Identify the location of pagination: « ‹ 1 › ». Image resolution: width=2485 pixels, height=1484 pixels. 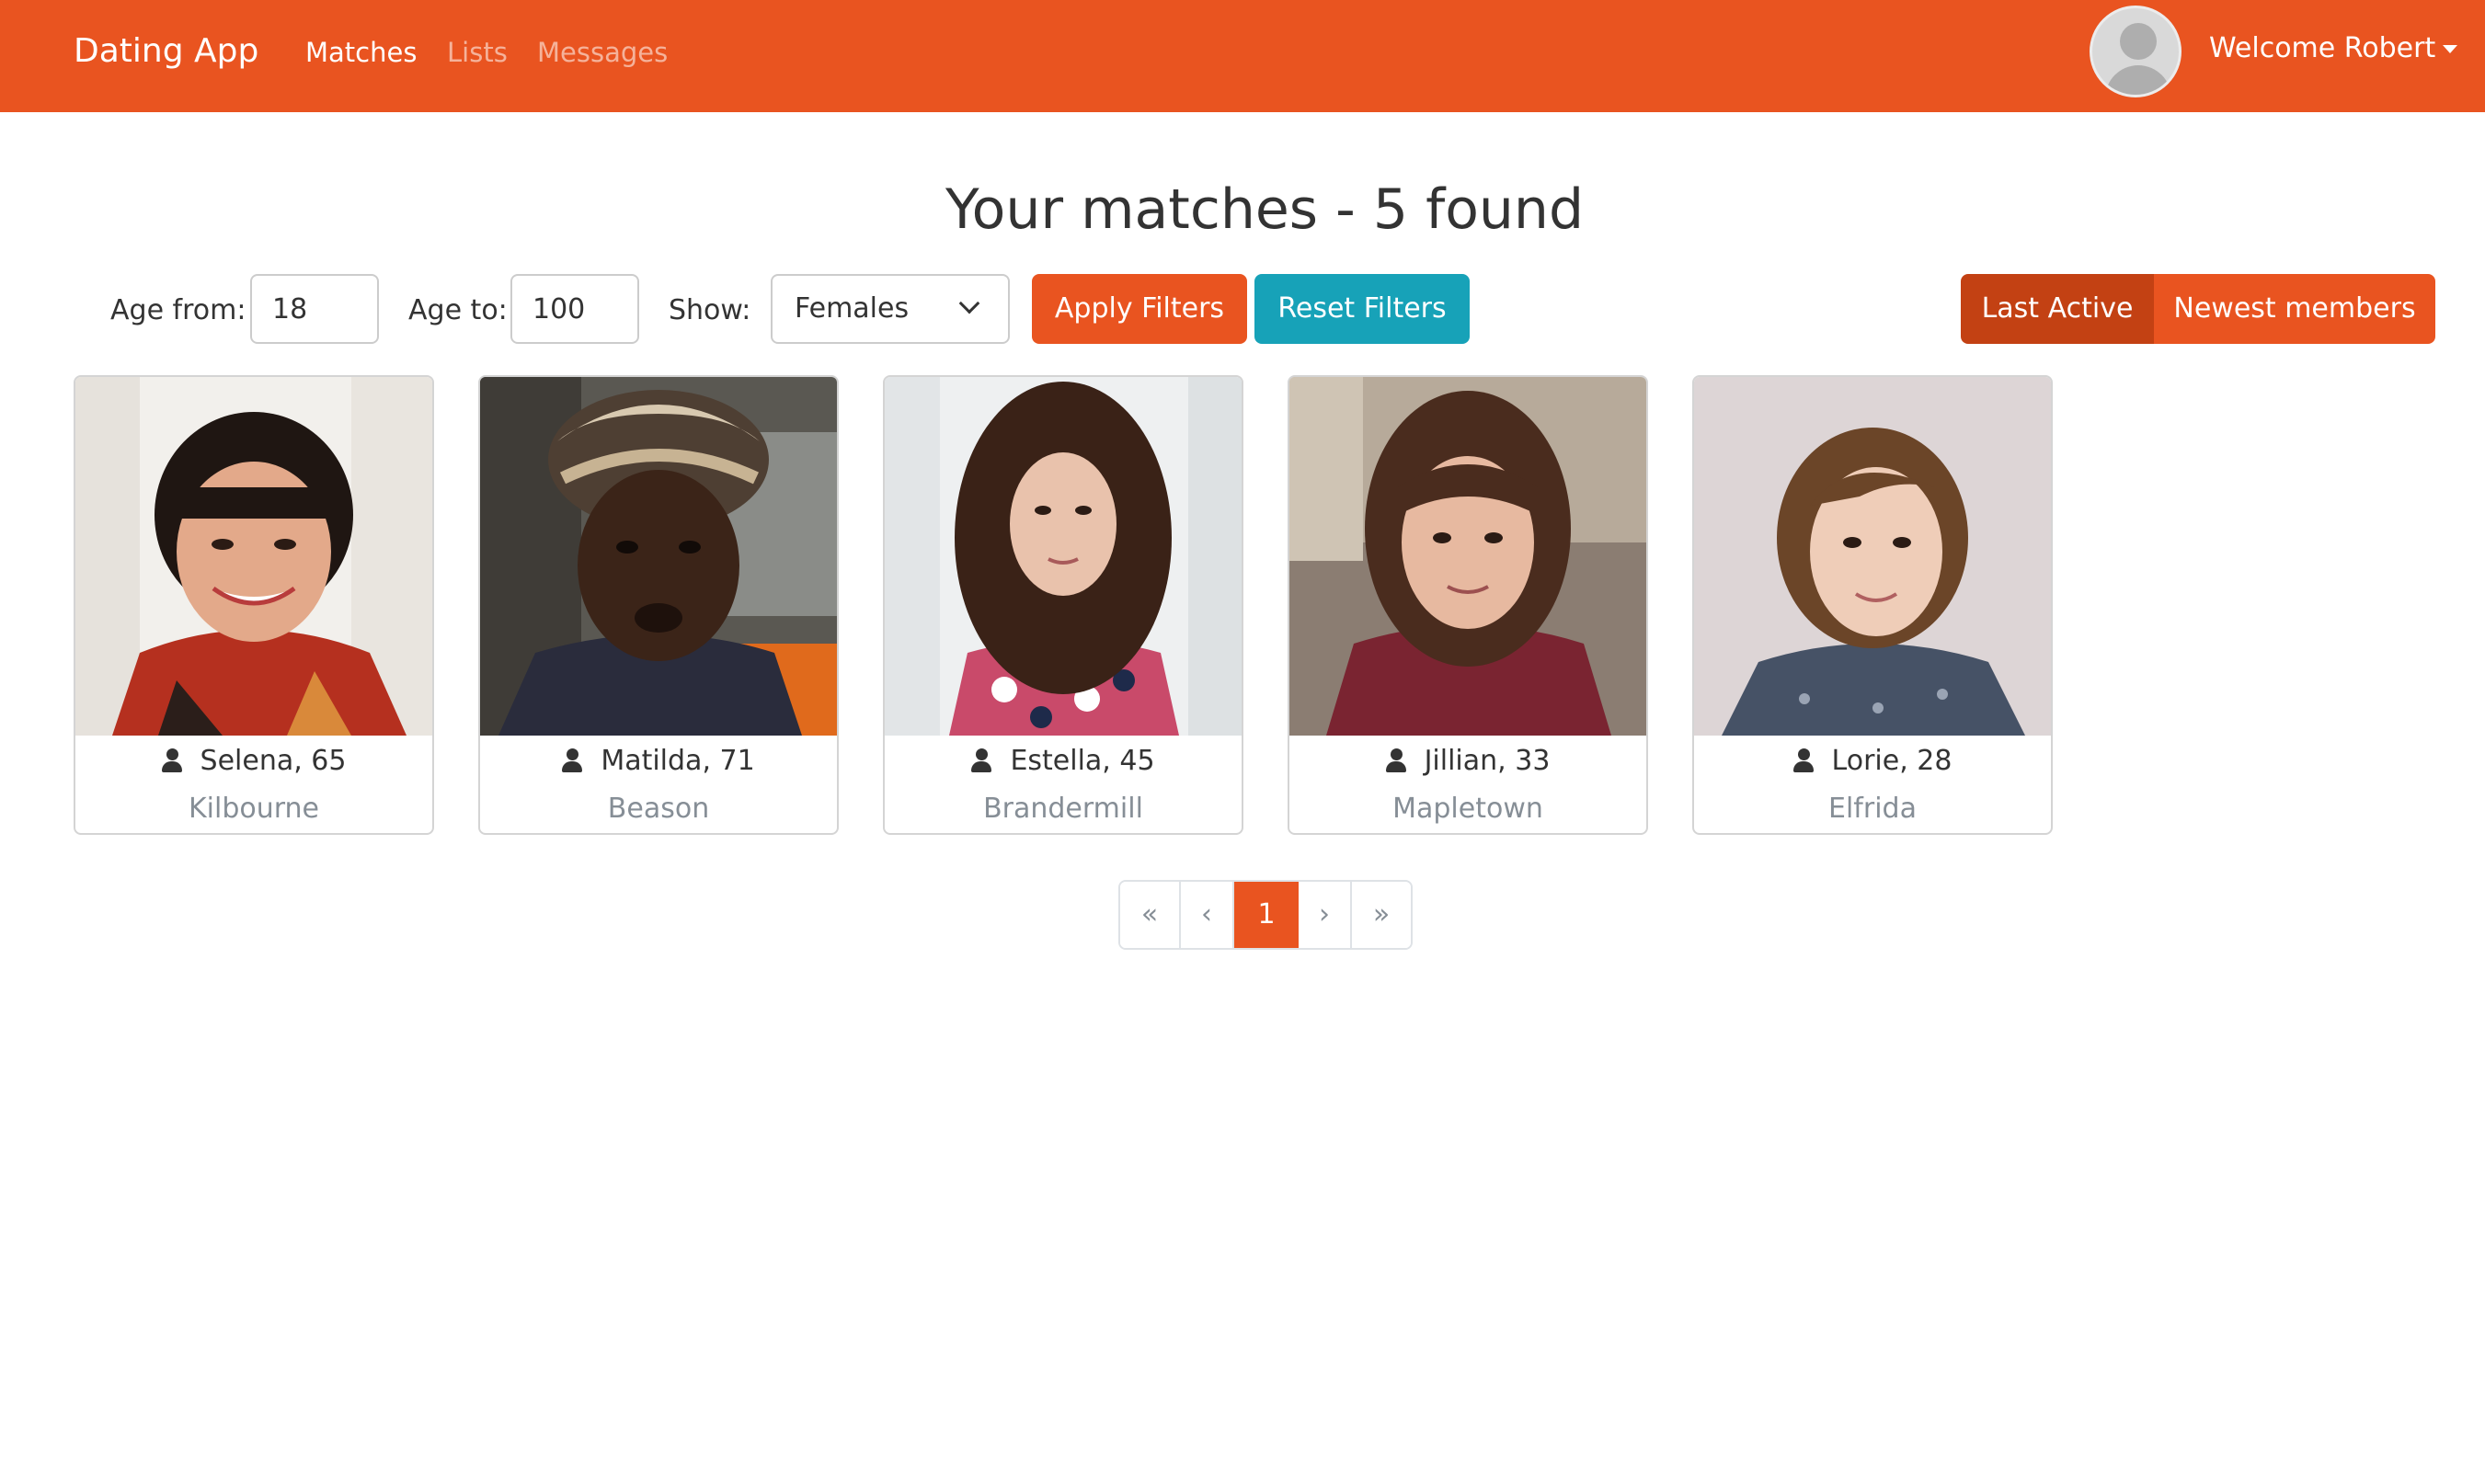
(1266, 915).